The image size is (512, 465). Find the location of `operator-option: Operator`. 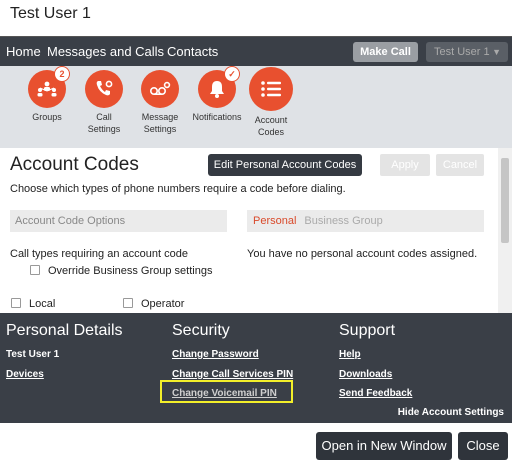

operator-option: Operator is located at coordinates (153, 304).